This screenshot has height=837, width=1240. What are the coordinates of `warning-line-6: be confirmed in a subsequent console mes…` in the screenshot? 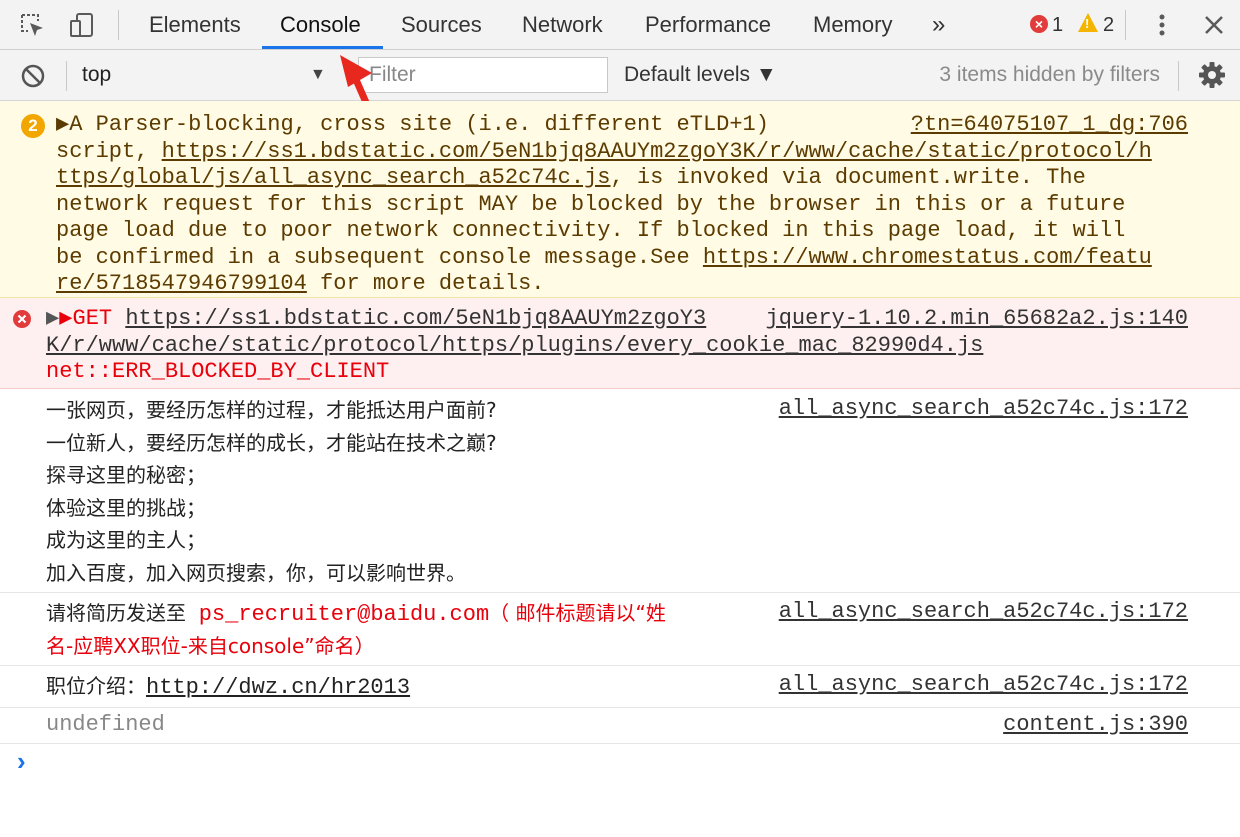 It's located at (379, 257).